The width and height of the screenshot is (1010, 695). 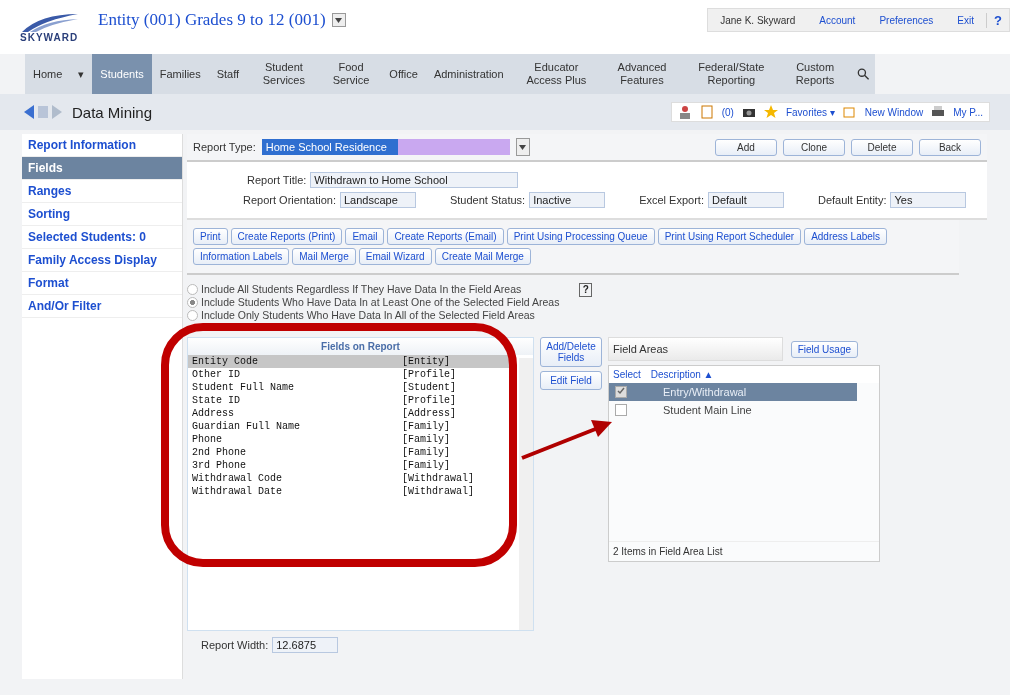 What do you see at coordinates (48, 74) in the screenshot?
I see `nav-tab: Home` at bounding box center [48, 74].